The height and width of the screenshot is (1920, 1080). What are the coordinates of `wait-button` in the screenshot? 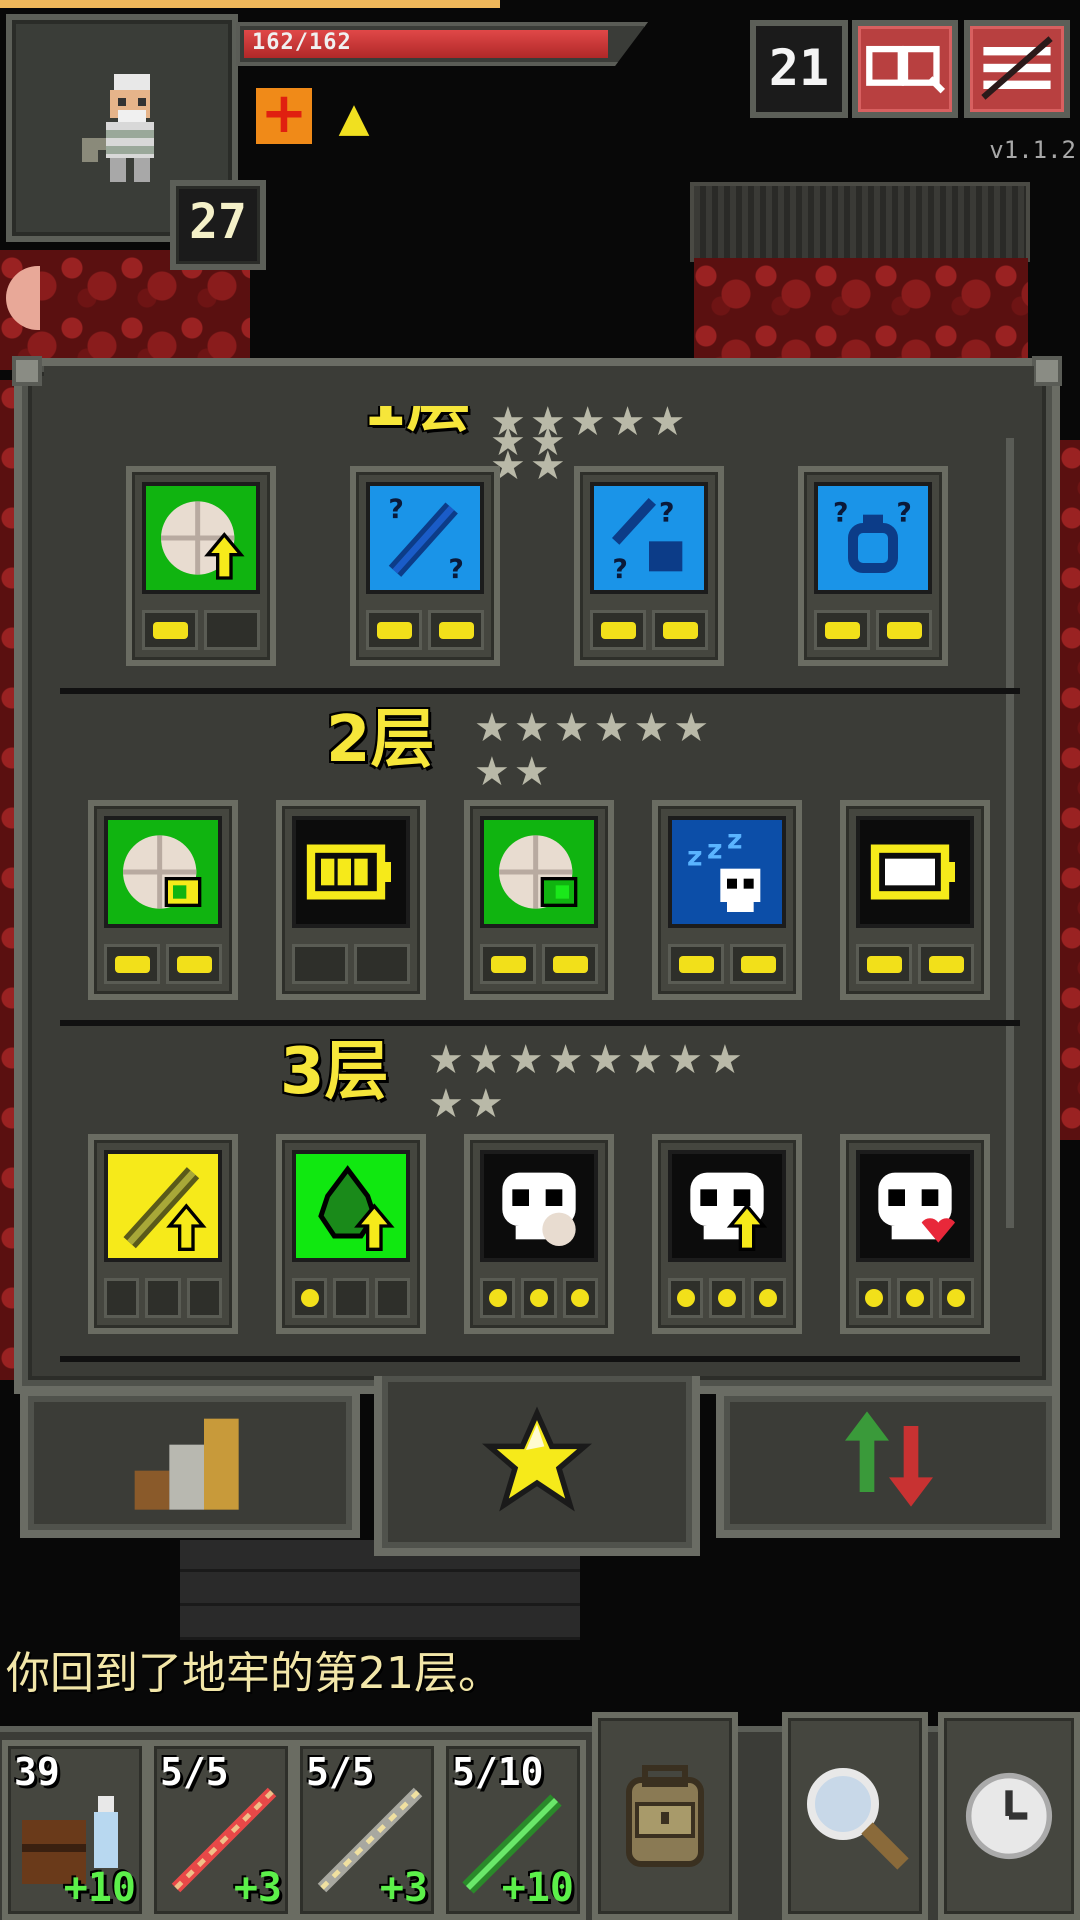 It's located at (1009, 1816).